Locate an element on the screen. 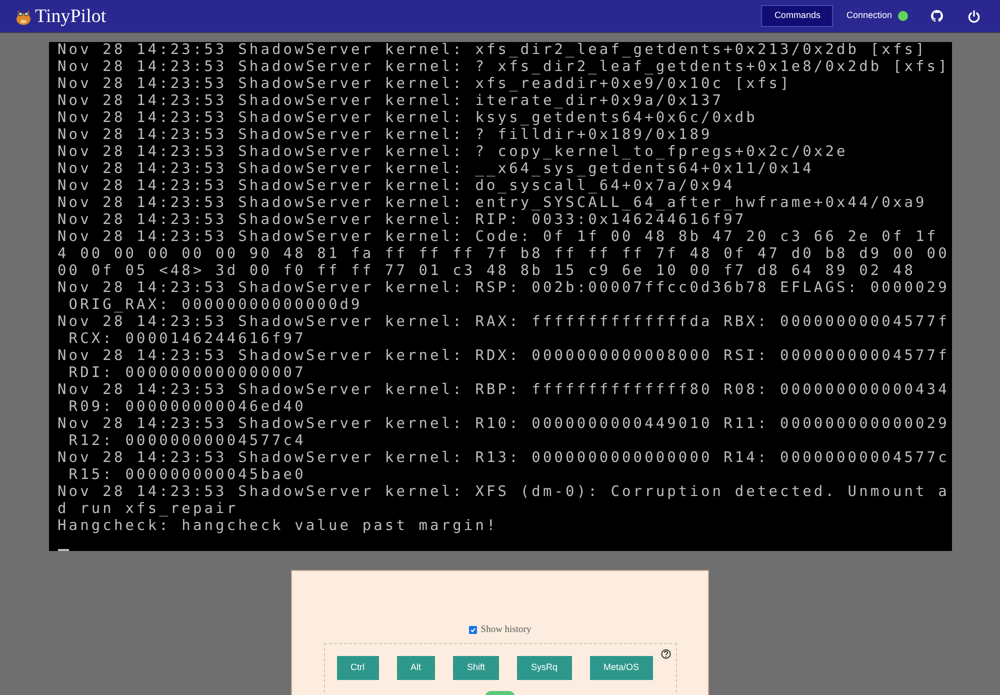 This screenshot has width=1000, height=695. console-line: 00 0f 05 <48> 3d 00 f0 ff ff 77 01 c3 48 8b 15 c9 6e 10 00 f7 d8 64 89 02 48 is located at coordinates (487, 271).